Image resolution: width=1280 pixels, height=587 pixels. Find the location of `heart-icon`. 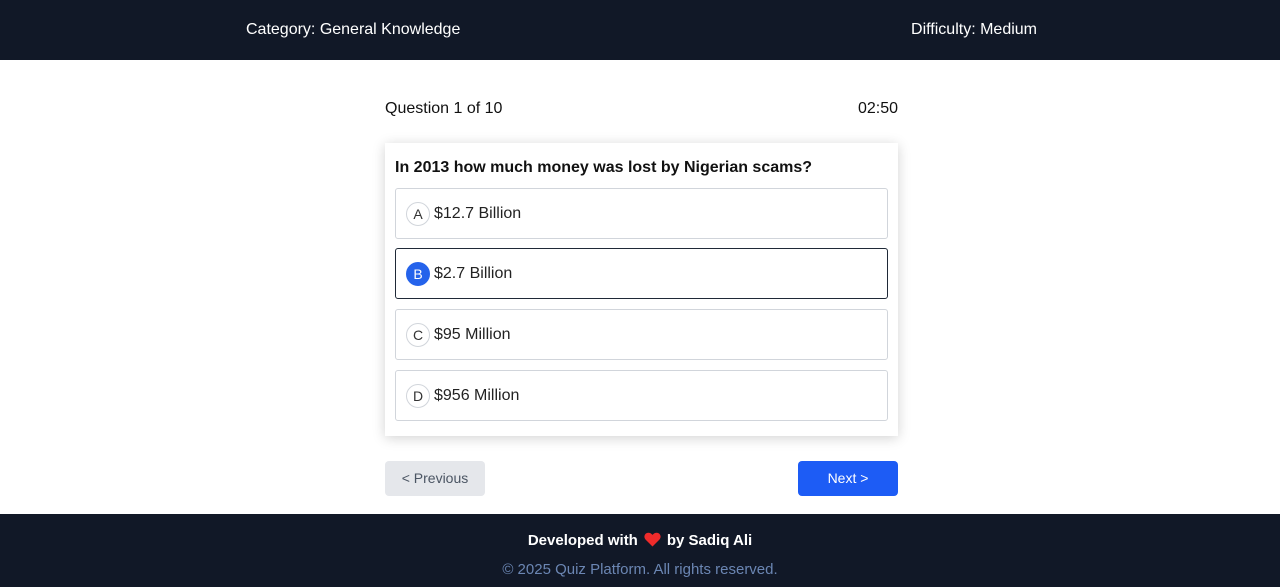

heart-icon is located at coordinates (652, 541).